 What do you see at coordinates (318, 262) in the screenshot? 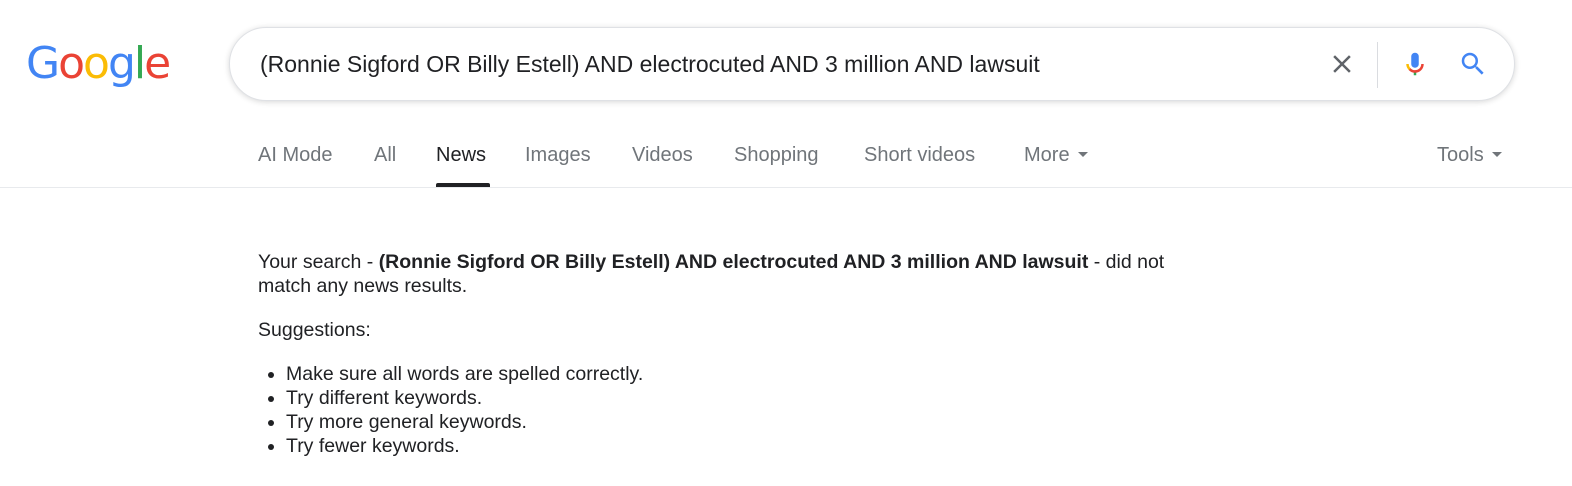
I see `message-prefix: Your search -` at bounding box center [318, 262].